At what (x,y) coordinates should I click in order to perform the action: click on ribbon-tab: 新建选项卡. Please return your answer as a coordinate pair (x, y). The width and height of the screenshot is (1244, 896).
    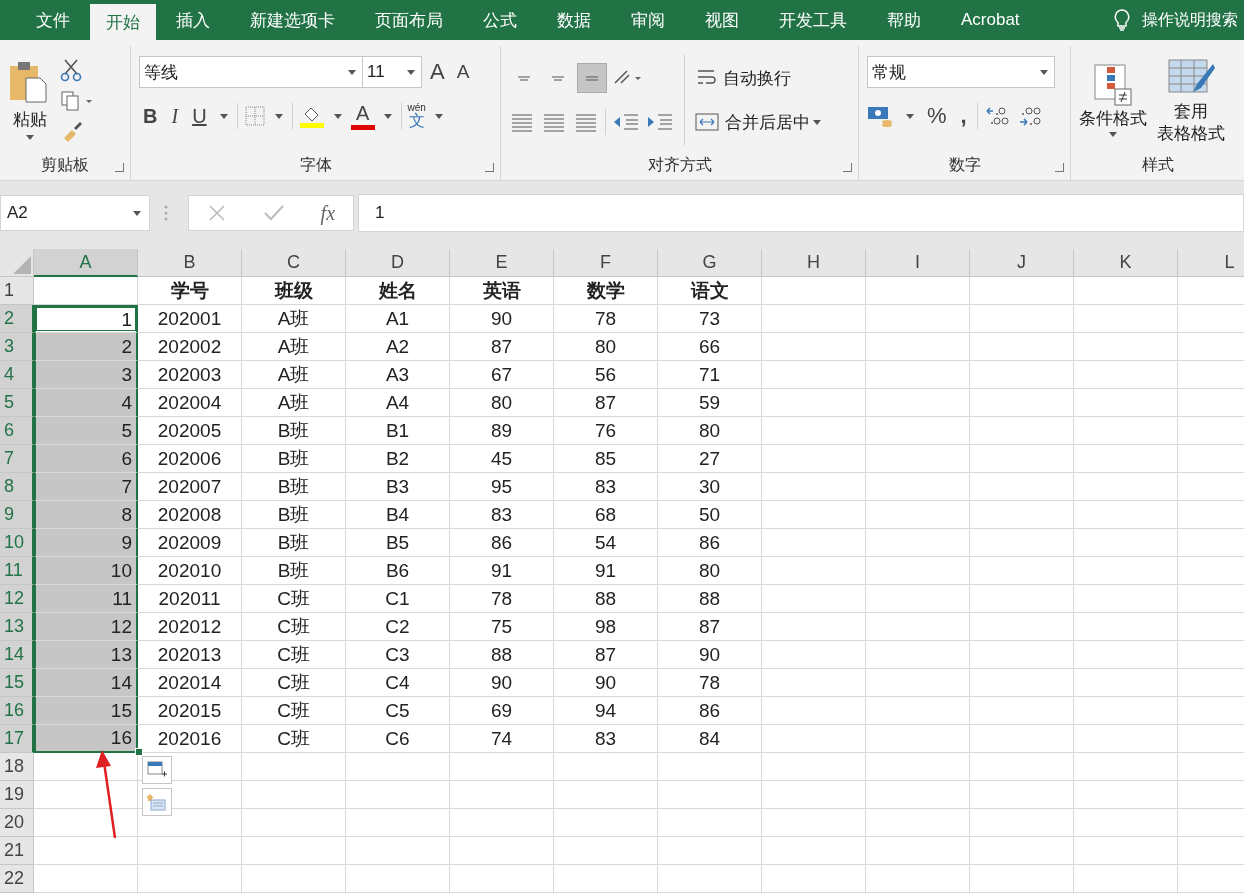
    Looking at the image, I should click on (292, 20).